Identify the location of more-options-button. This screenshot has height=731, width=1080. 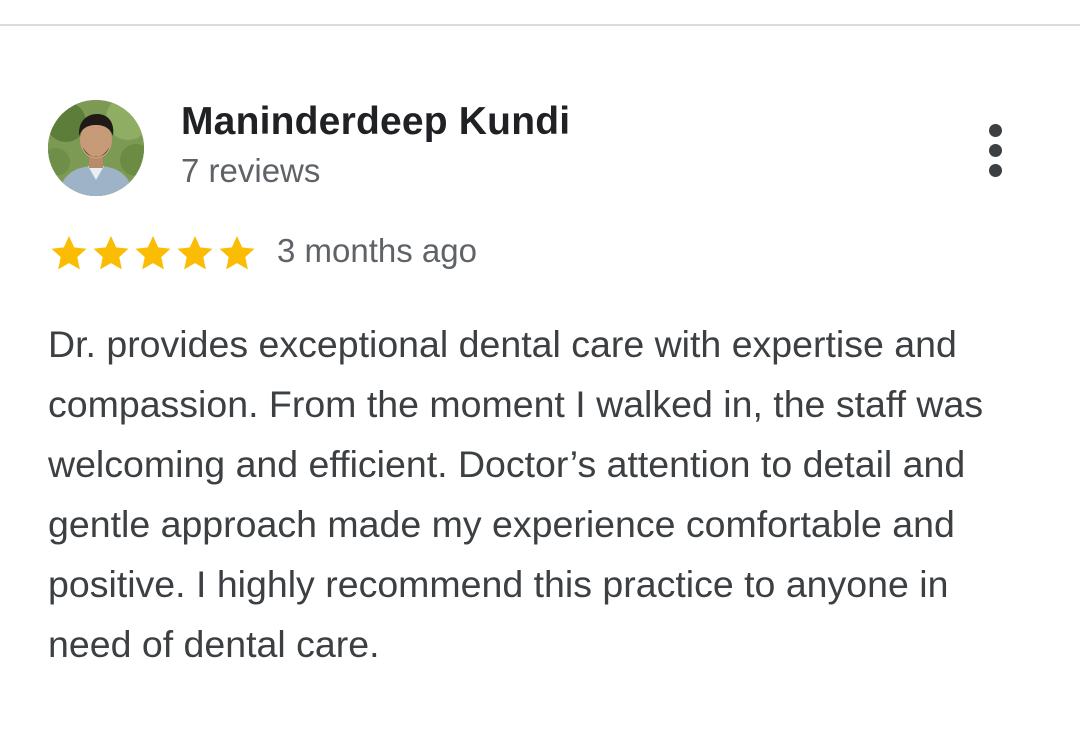
(996, 150).